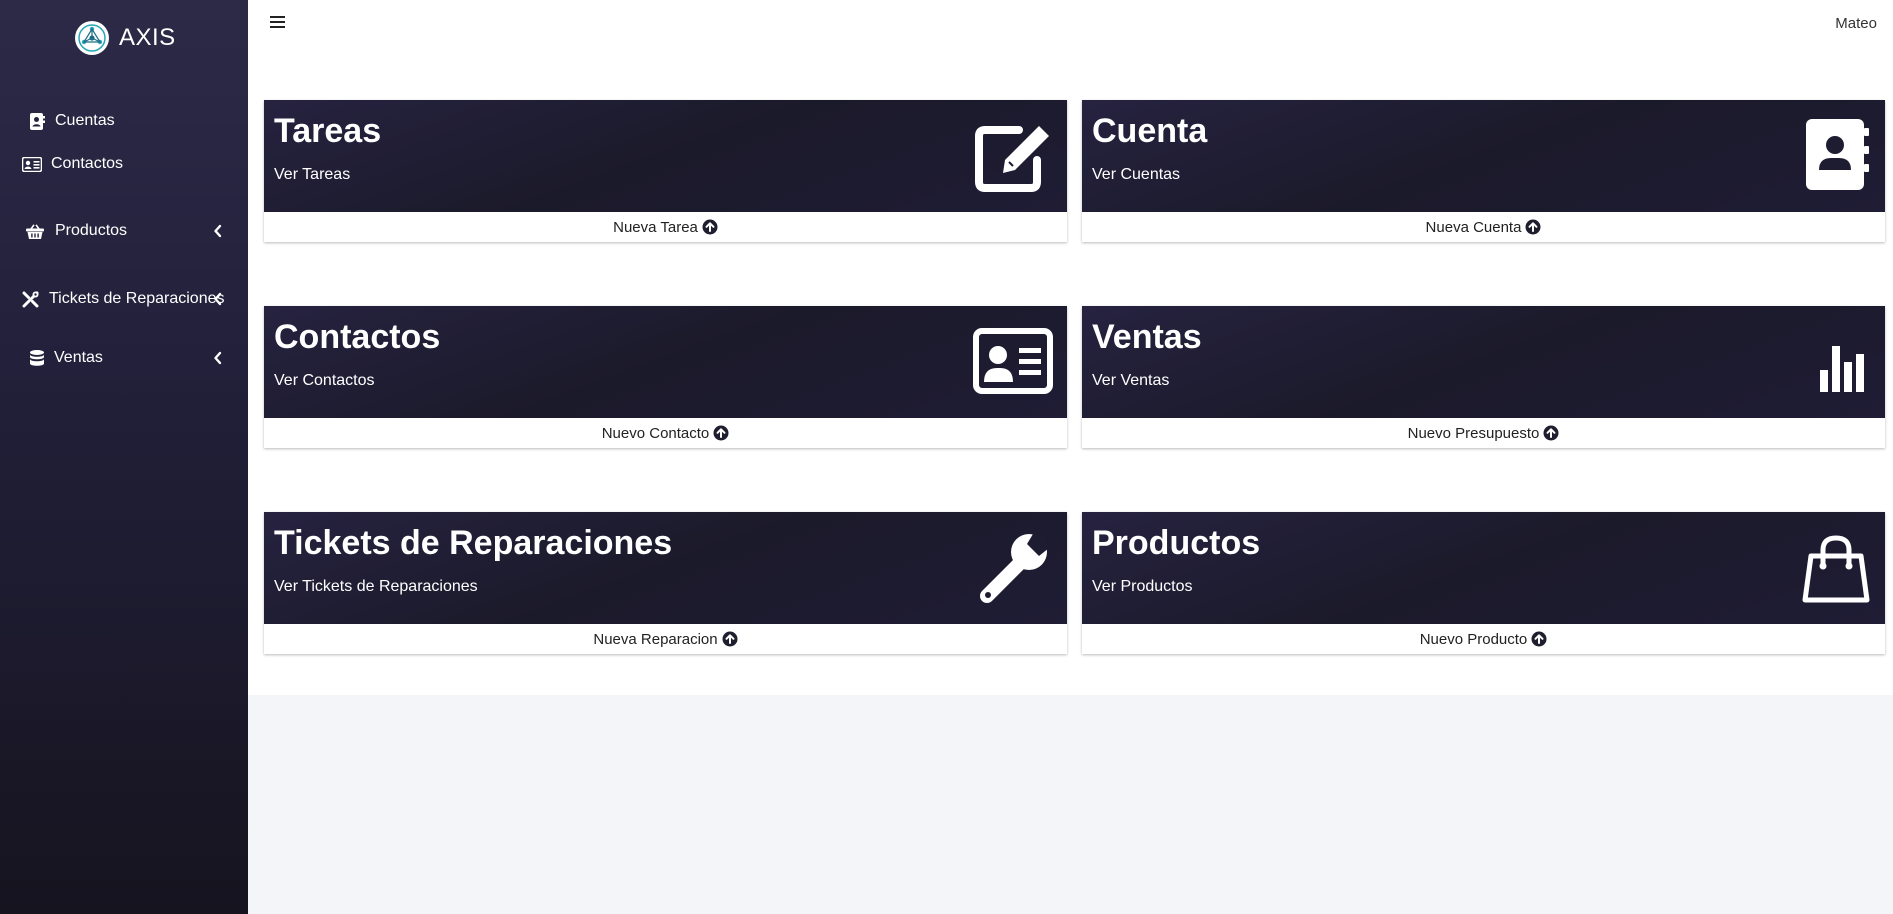 The width and height of the screenshot is (1893, 914). Describe the element at coordinates (1070, 25) in the screenshot. I see `topbar: Mateo` at that location.